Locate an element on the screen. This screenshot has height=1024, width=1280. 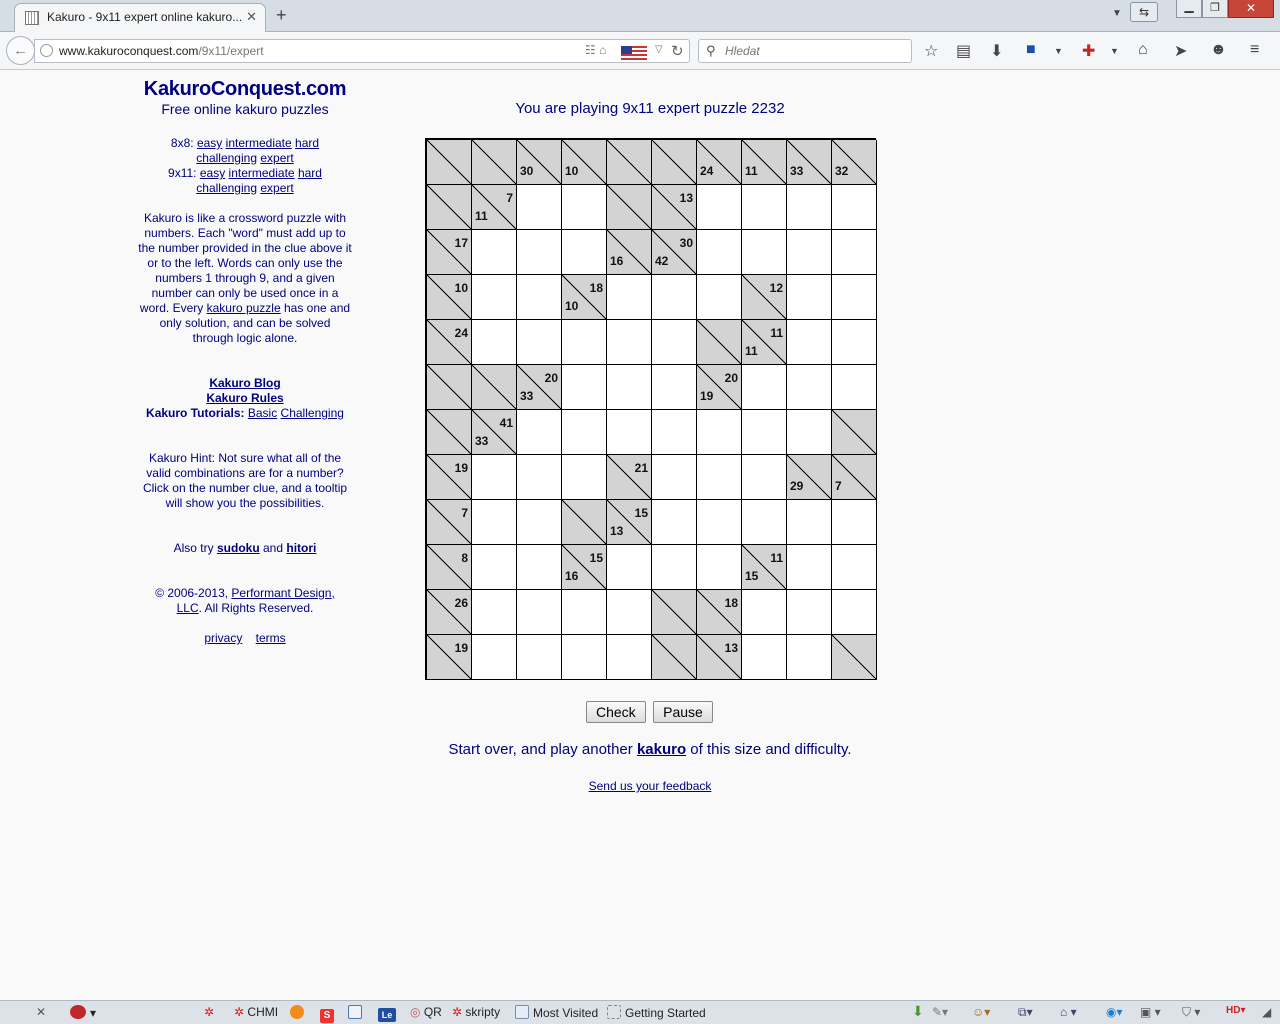
camera-addon-icon: ▣ ▾ is located at coordinates (1150, 1012).